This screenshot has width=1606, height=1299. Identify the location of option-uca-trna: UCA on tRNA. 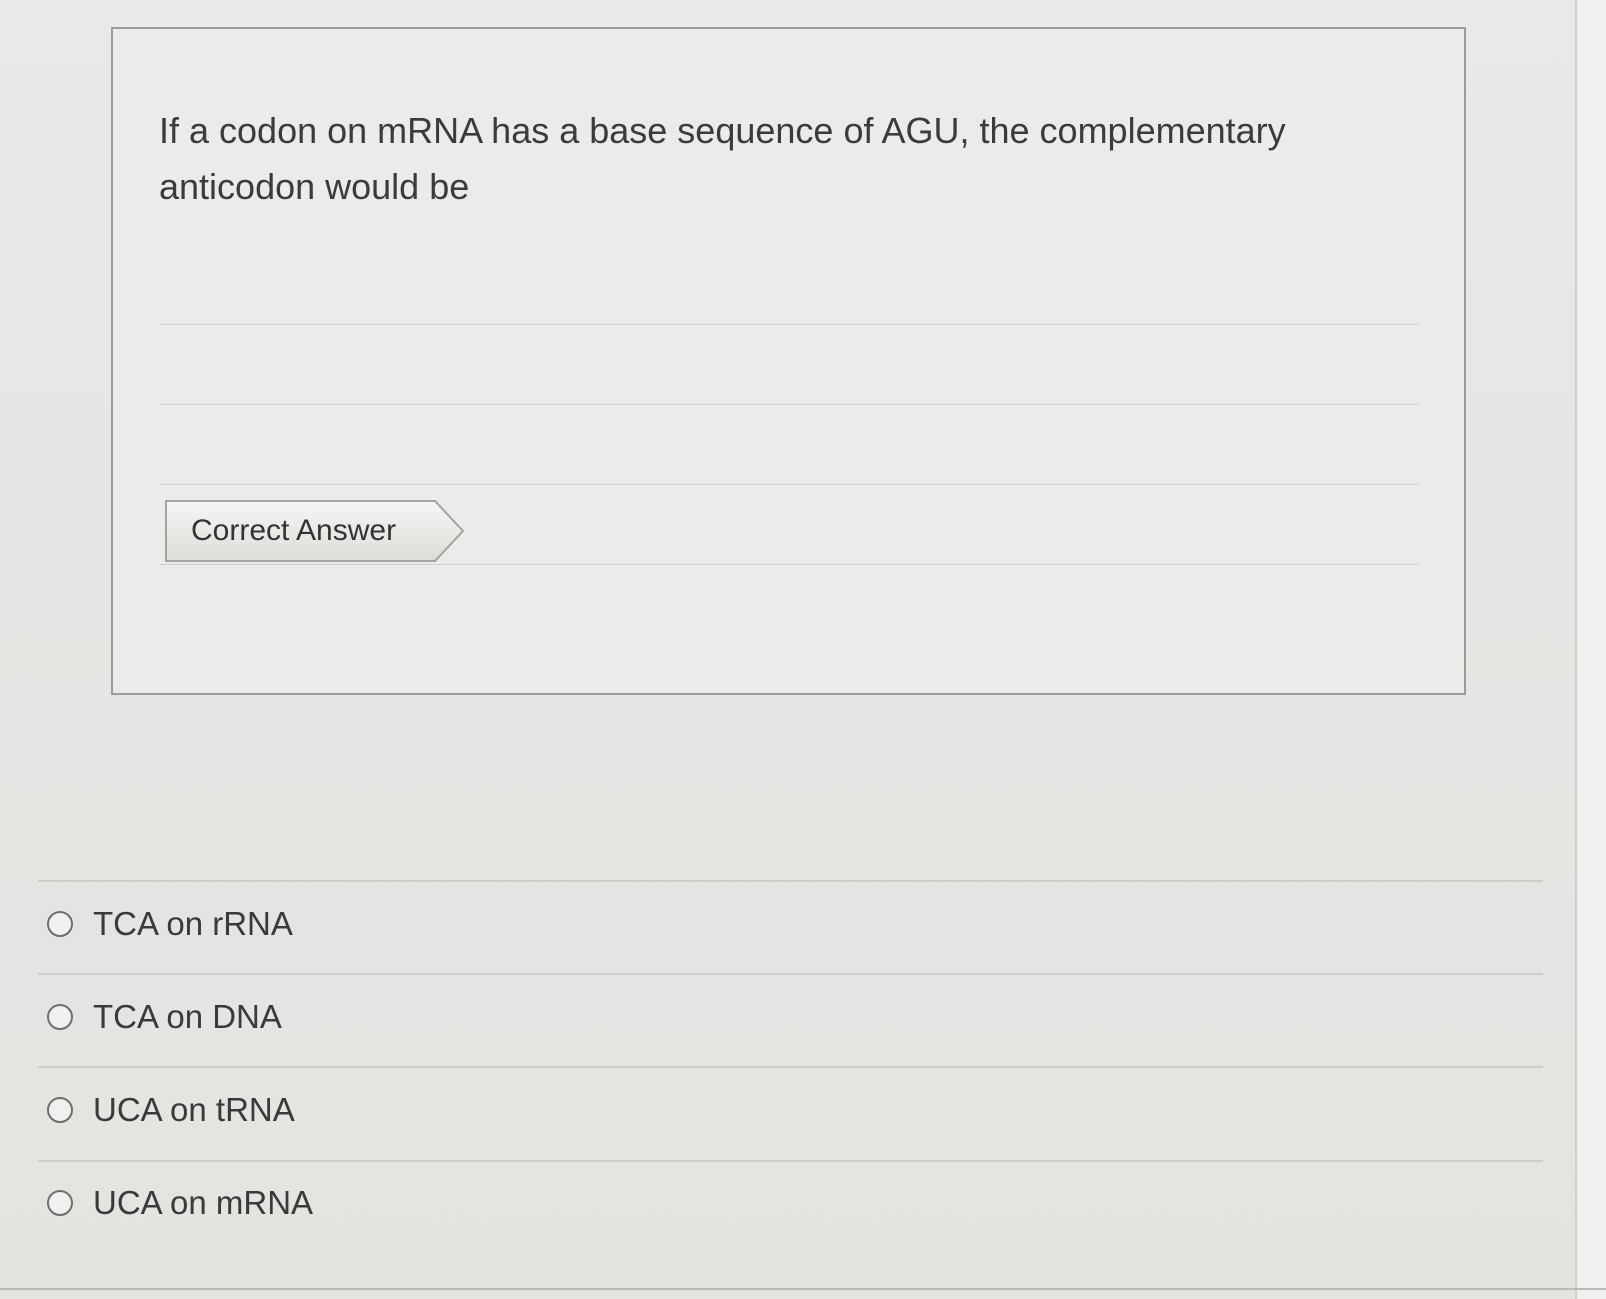
(171, 1110).